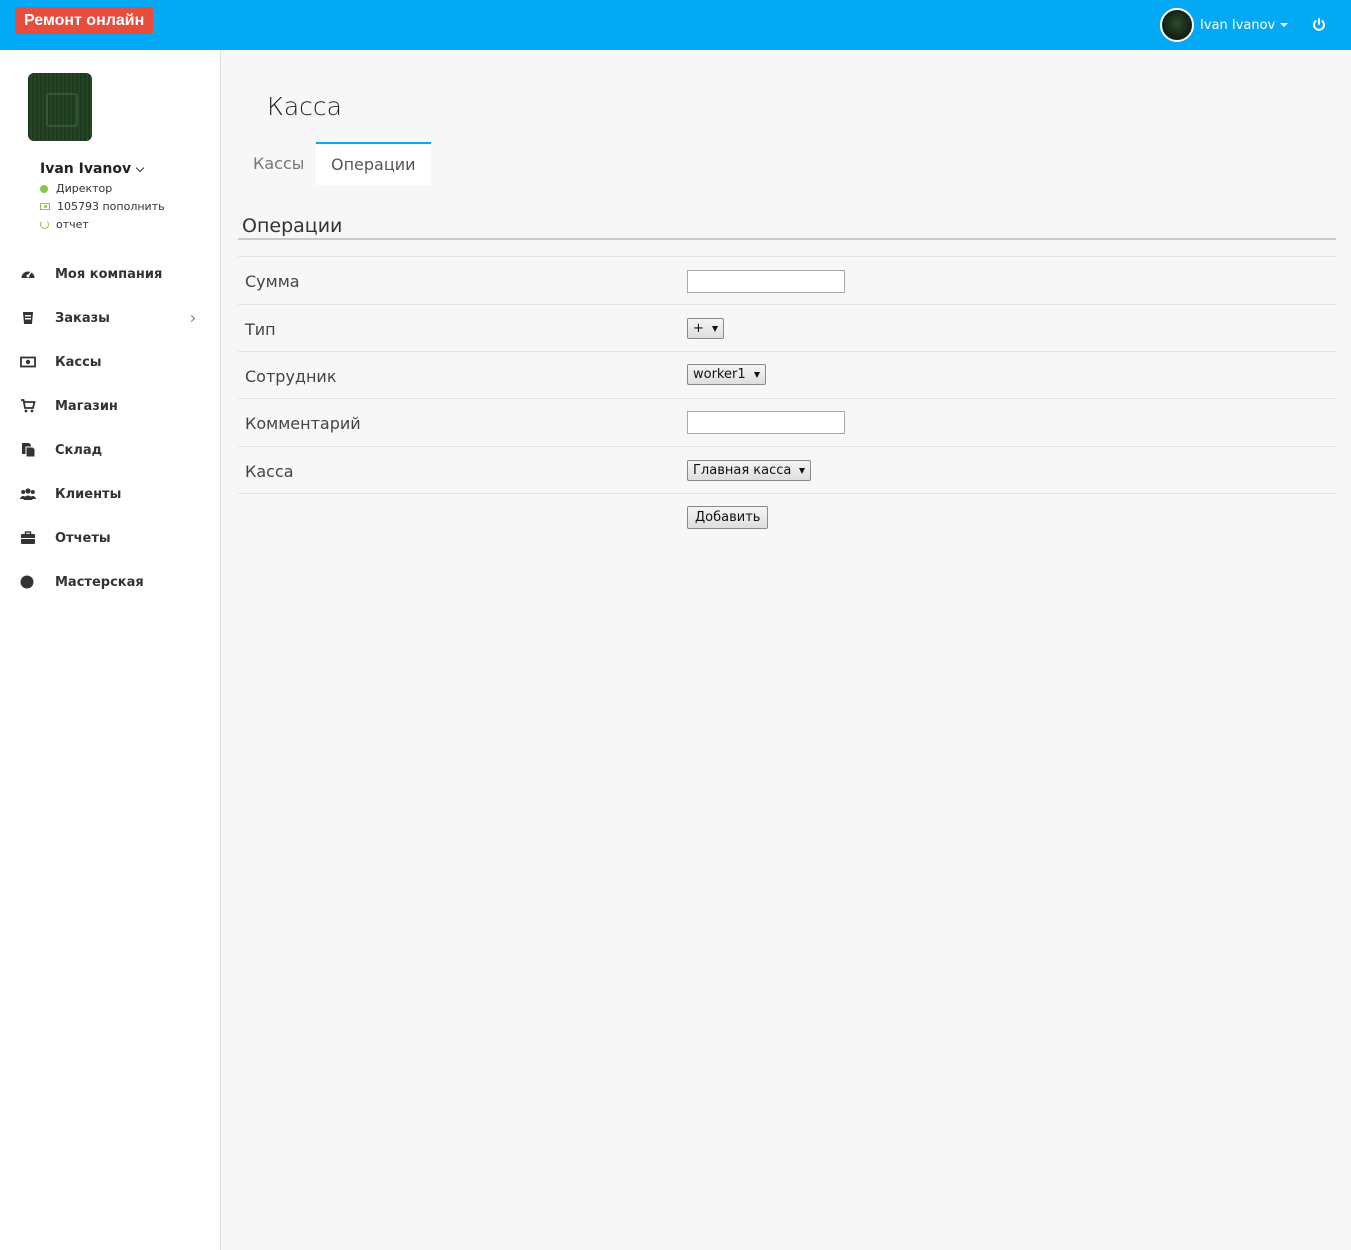 Image resolution: width=1351 pixels, height=1250 pixels. What do you see at coordinates (86, 406) in the screenshot?
I see `sidebar-item-label: Магазин` at bounding box center [86, 406].